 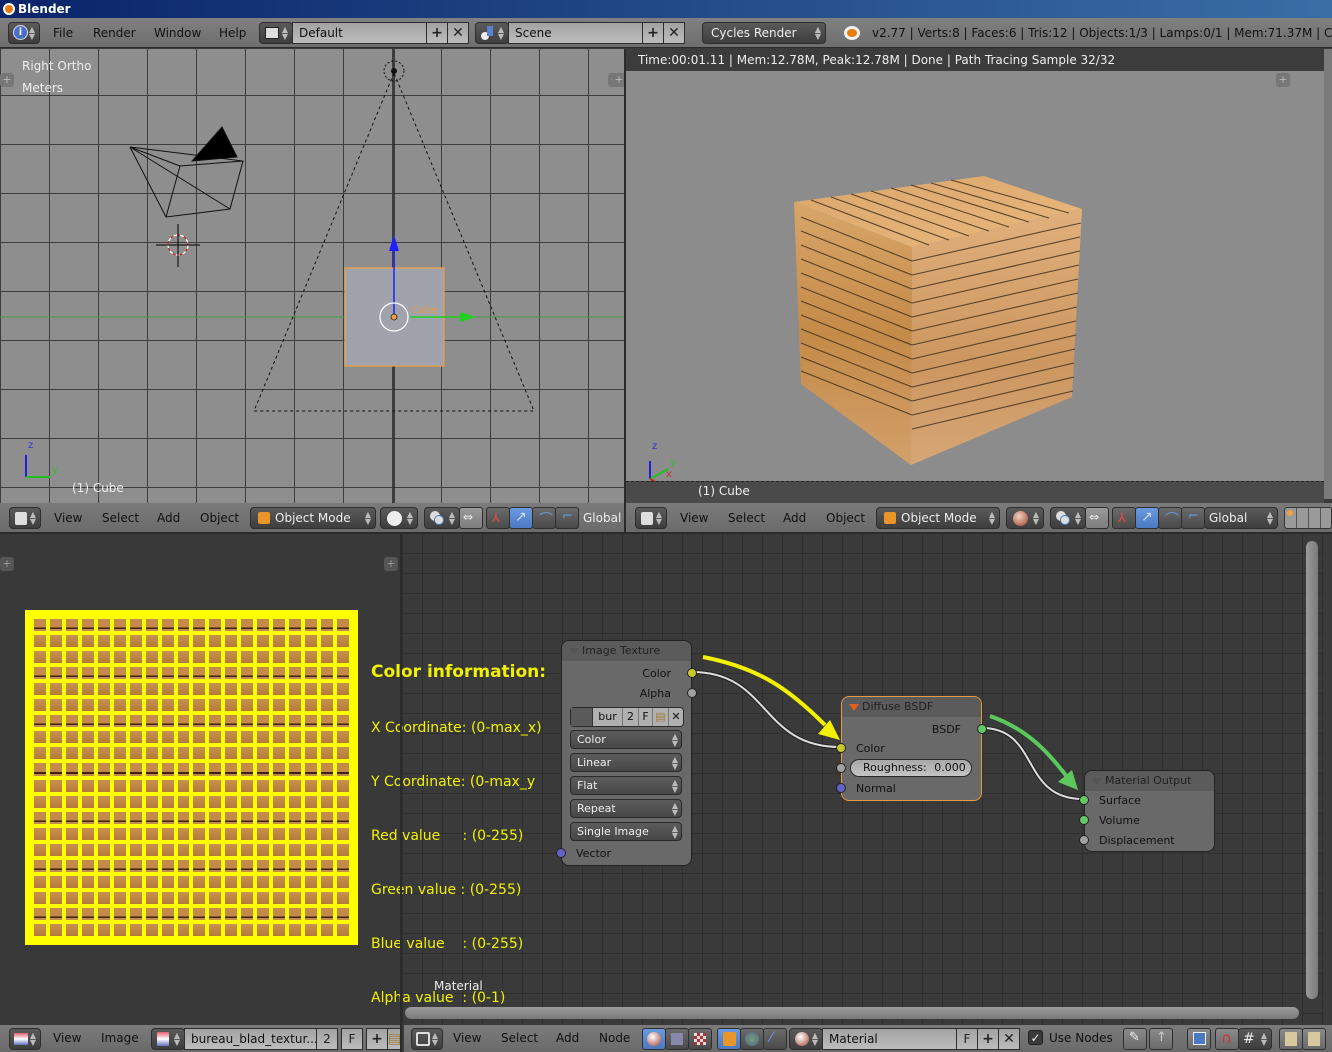 What do you see at coordinates (666, 533) in the screenshot?
I see `area-divider-horizontal` at bounding box center [666, 533].